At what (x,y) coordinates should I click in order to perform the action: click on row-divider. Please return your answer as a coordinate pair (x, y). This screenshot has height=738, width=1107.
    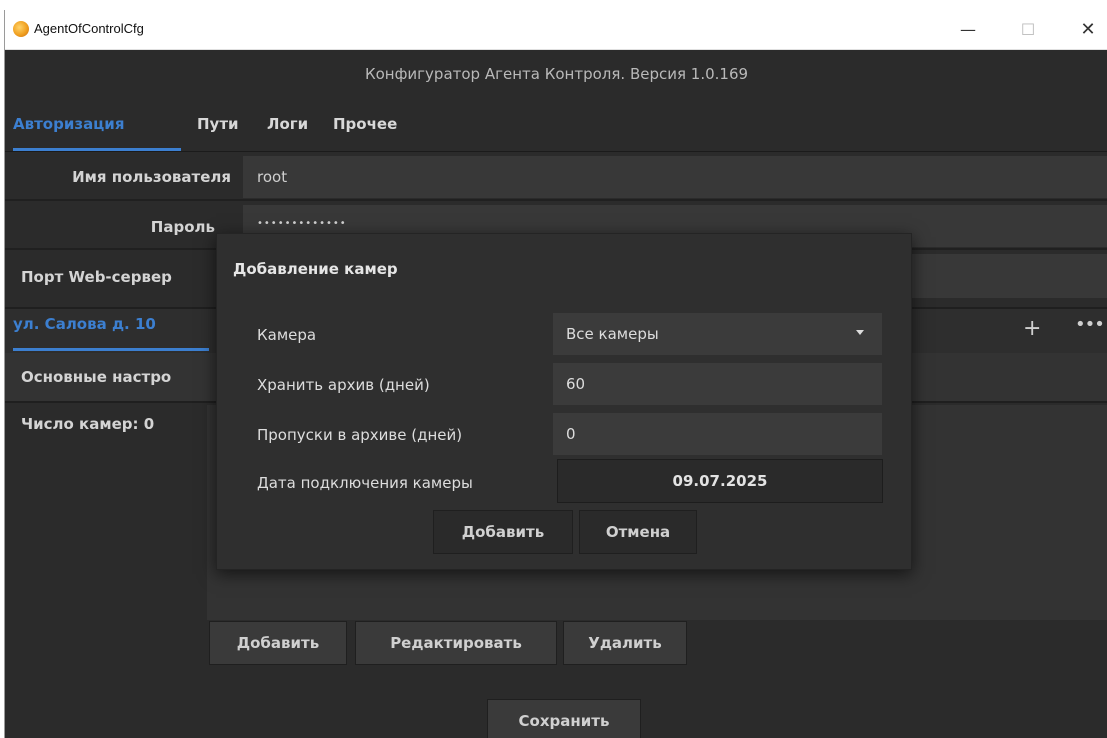
    Looking at the image, I should click on (556, 200).